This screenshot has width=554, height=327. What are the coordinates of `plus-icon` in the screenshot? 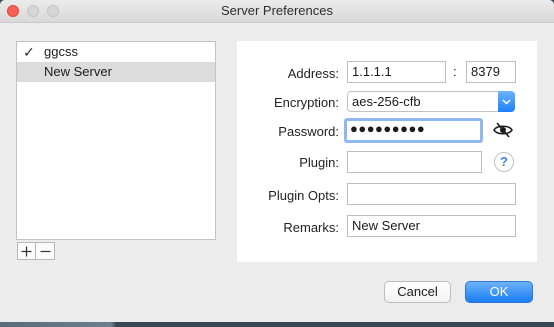 It's located at (26, 251).